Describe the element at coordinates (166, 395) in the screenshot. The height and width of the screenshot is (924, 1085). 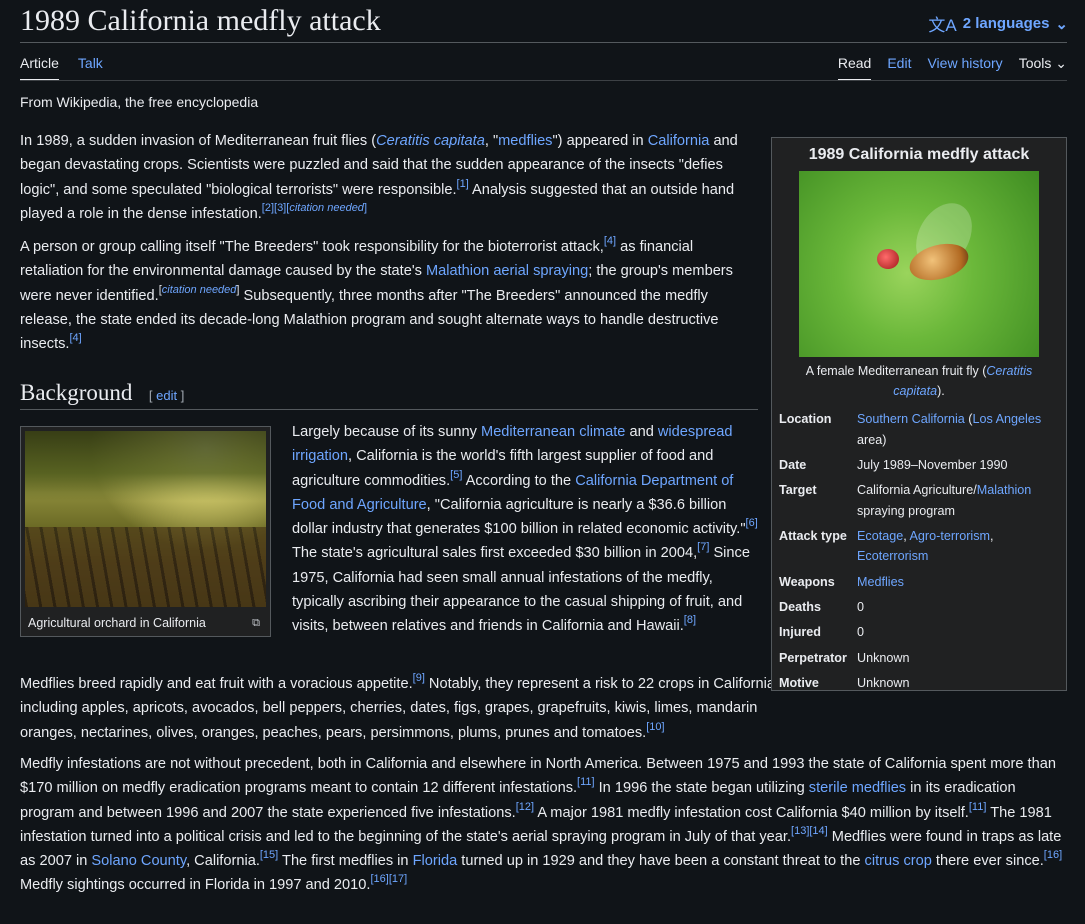
I see `edit-link: edit` at that location.